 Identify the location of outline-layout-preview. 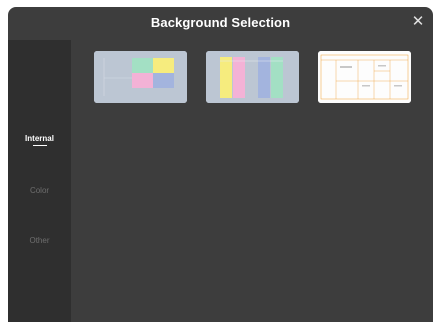
(364, 77).